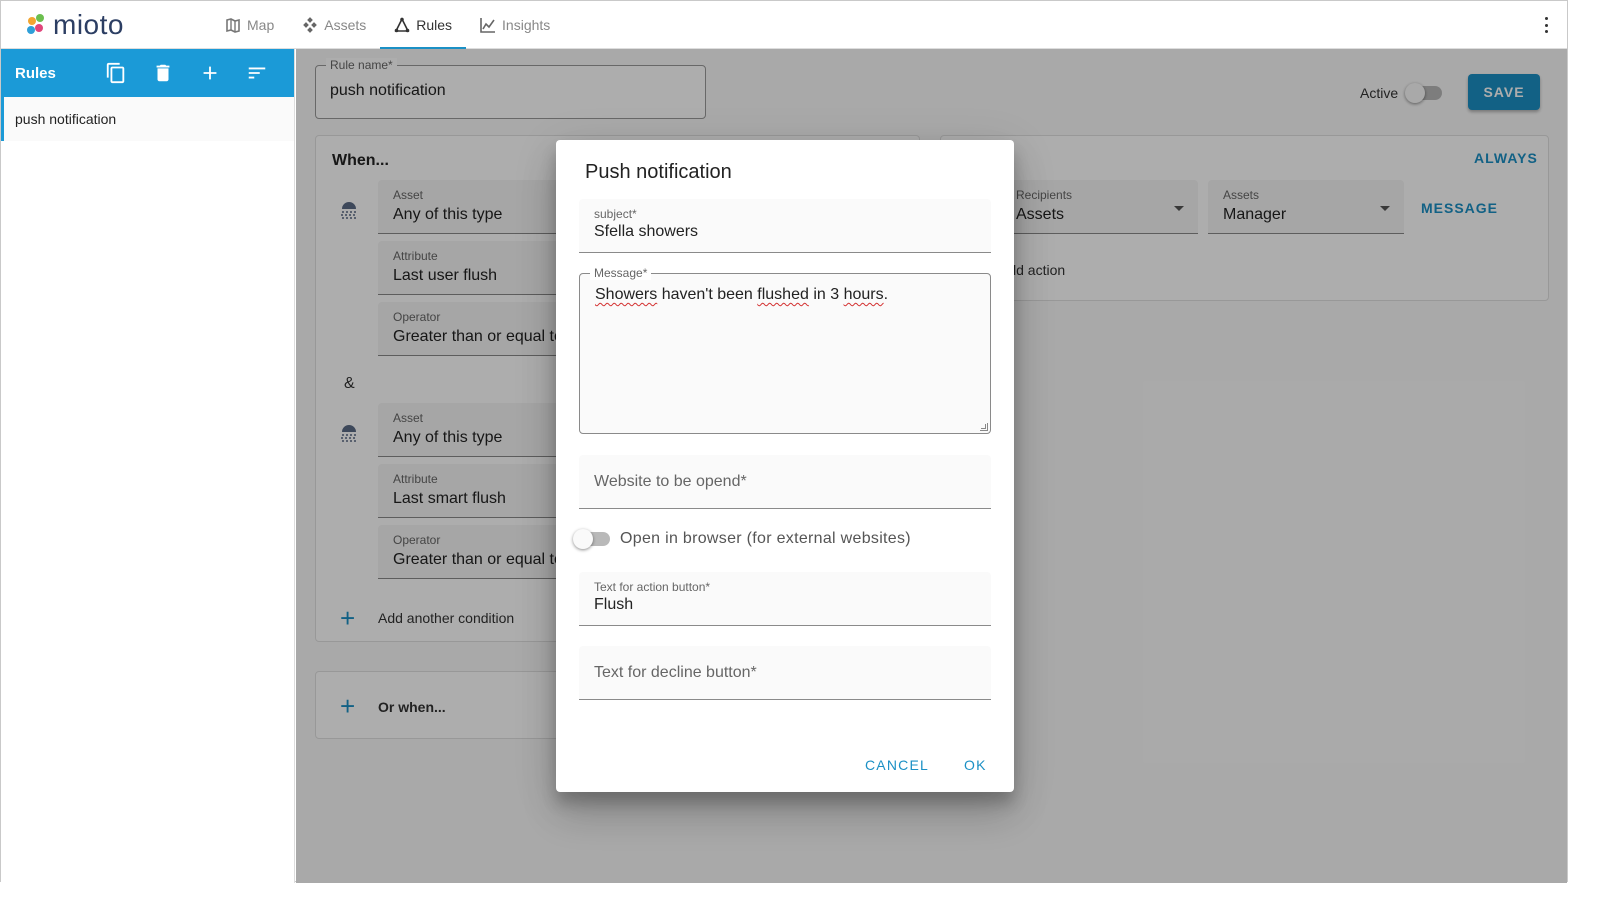  What do you see at coordinates (261, 25) in the screenshot?
I see `nav-map-label: Map` at bounding box center [261, 25].